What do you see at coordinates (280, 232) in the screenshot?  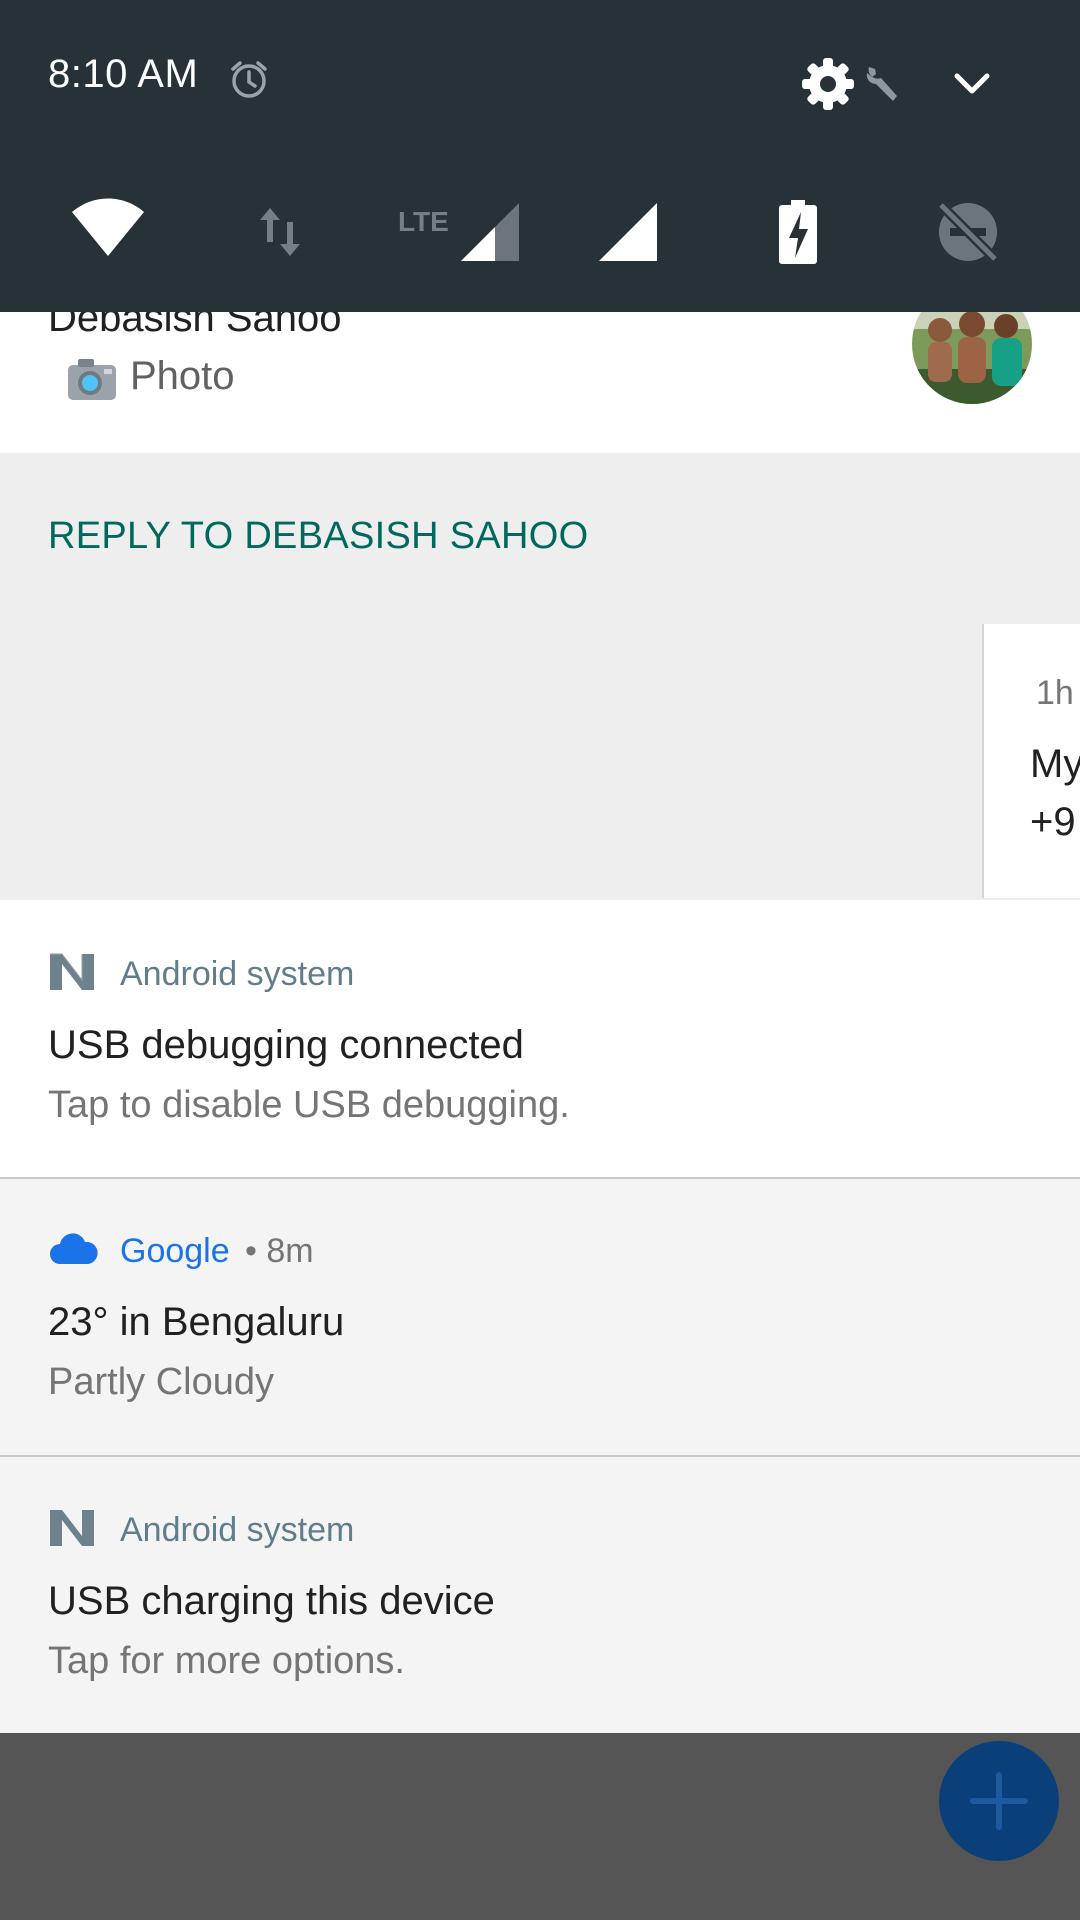 I see `data-transfer-icon` at bounding box center [280, 232].